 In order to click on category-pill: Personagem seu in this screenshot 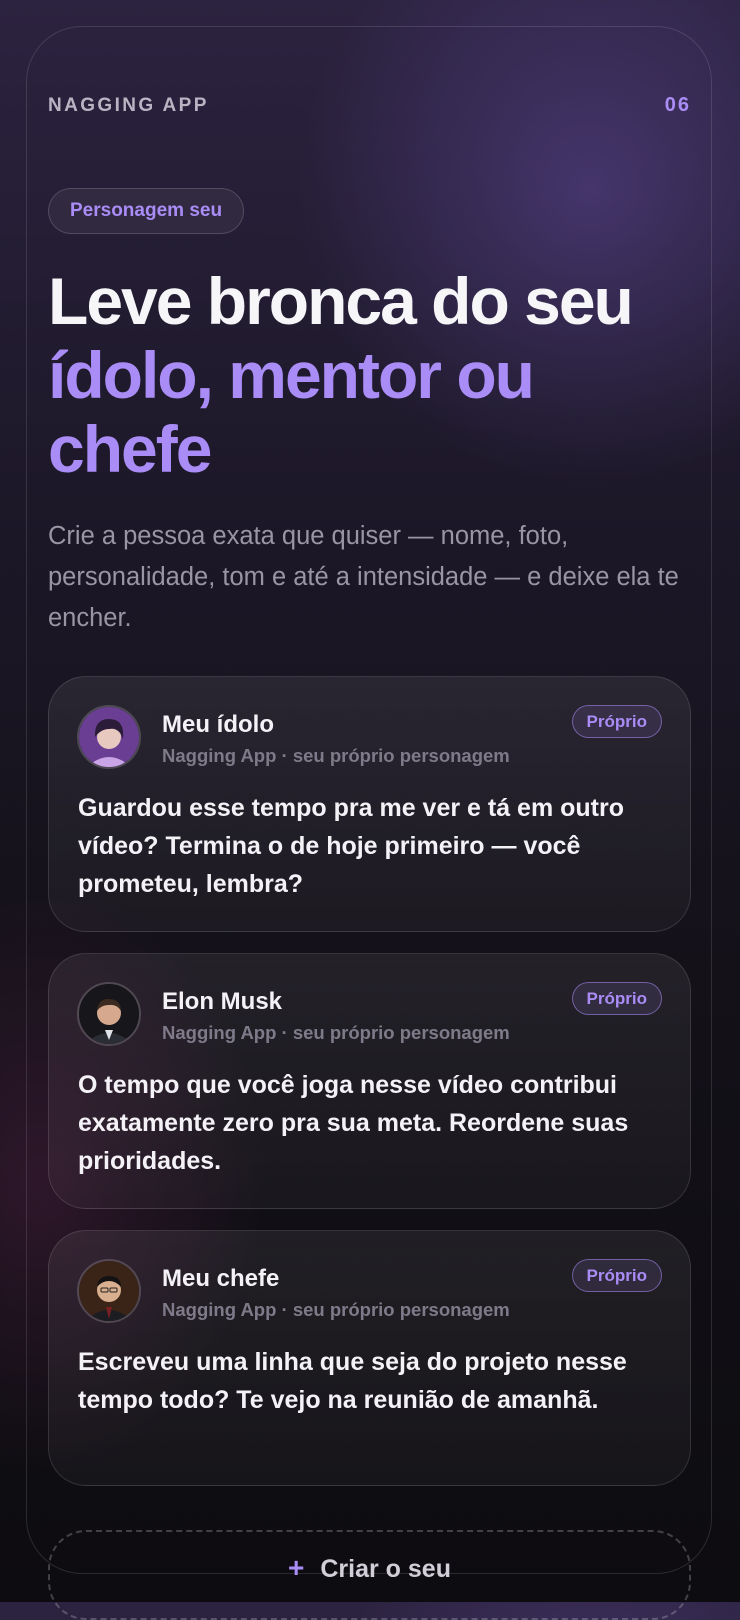, I will do `click(146, 211)`.